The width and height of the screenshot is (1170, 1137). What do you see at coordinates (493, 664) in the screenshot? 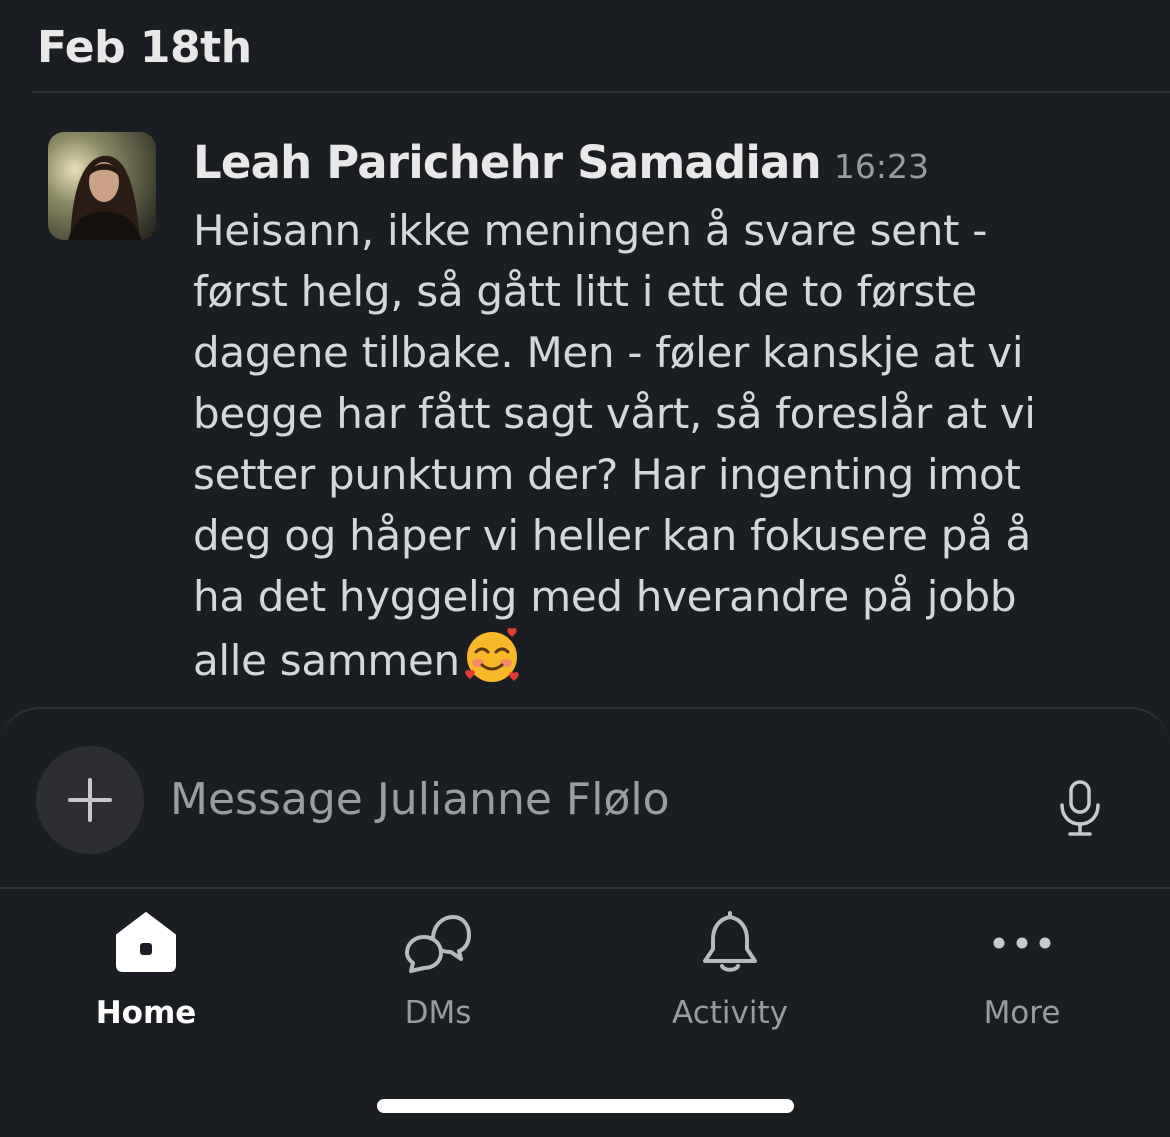
I see `smiling-face-with-hearts-icon` at bounding box center [493, 664].